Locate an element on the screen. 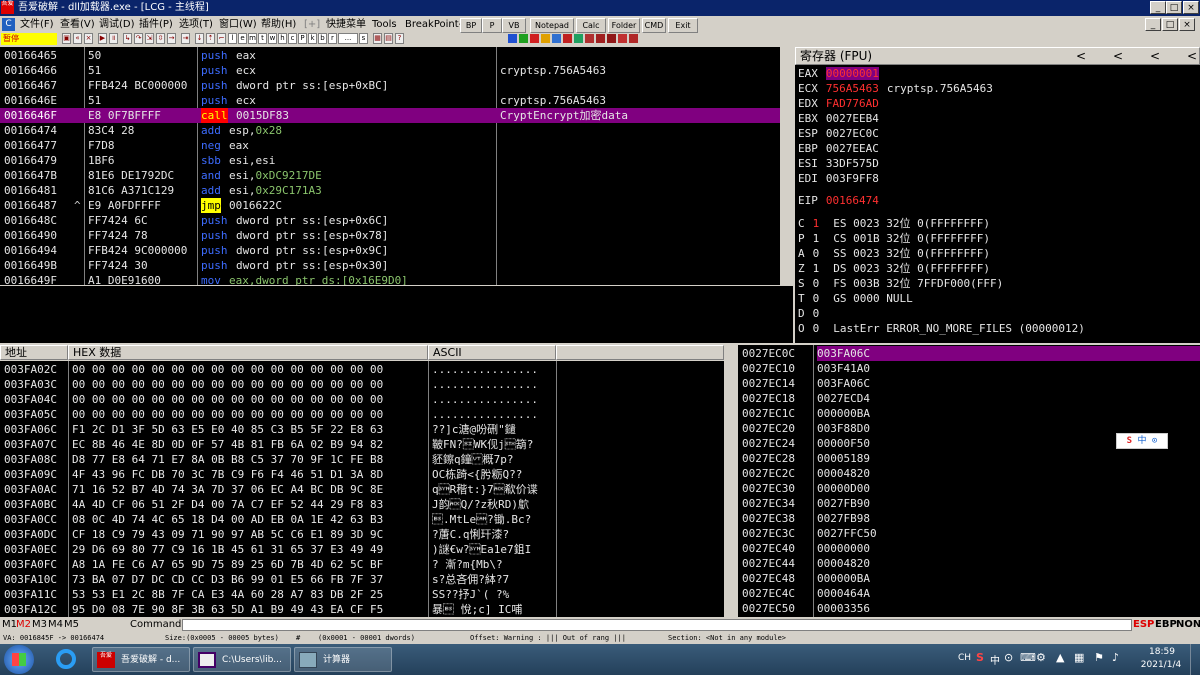 Image resolution: width=1200 pixels, height=675 pixels. stop-animation-icon: ⇡ is located at coordinates (210, 38).